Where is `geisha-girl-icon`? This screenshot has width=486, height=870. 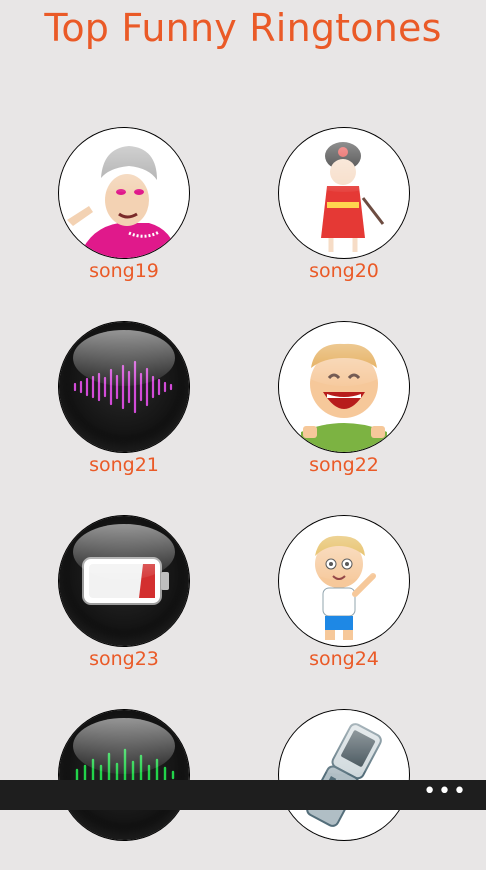 geisha-girl-icon is located at coordinates (344, 193).